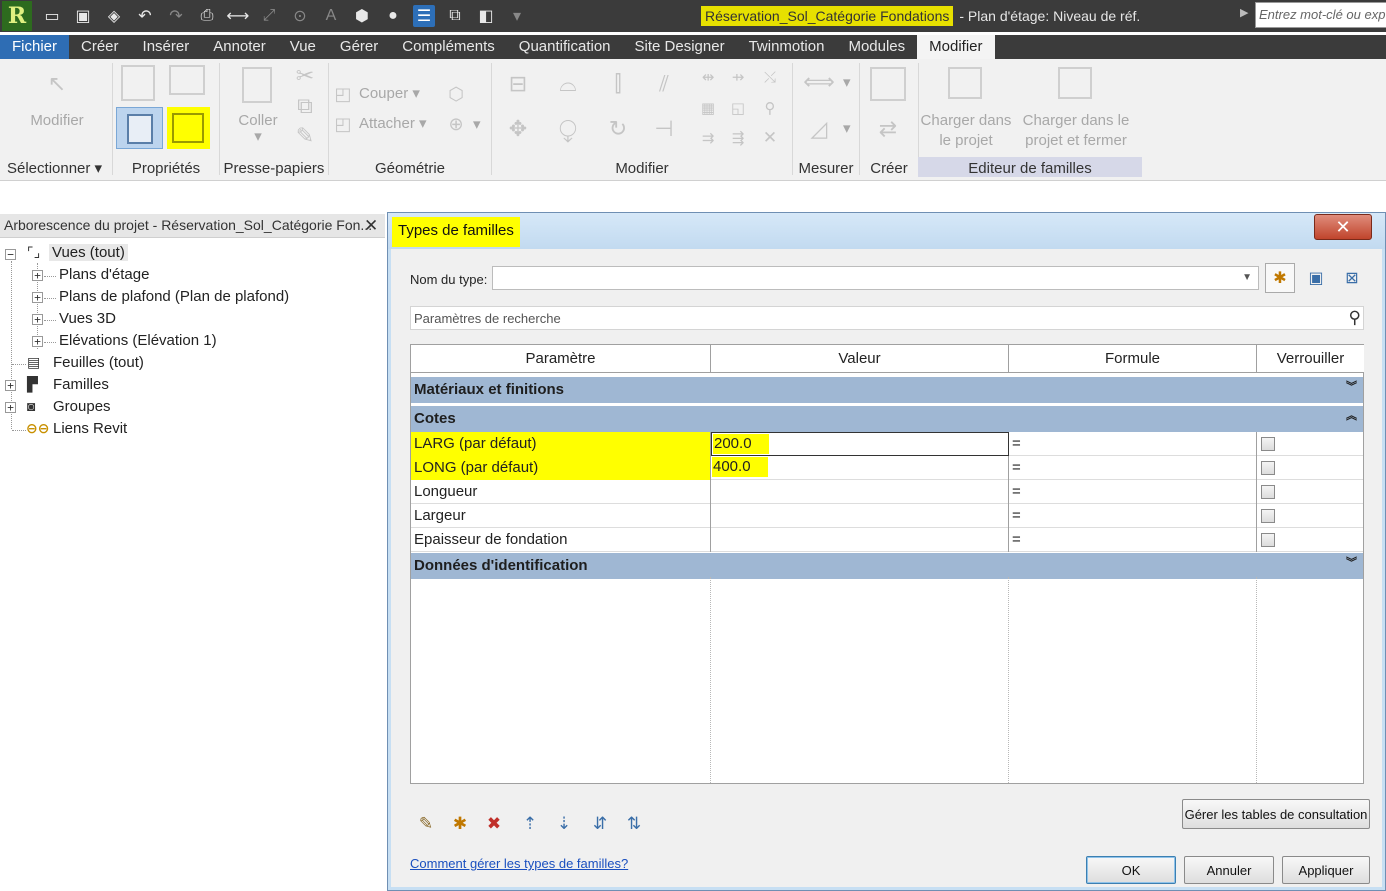 This screenshot has width=1386, height=891. What do you see at coordinates (59, 168) in the screenshot?
I see `select-panel-title: Sélectionner ▾` at bounding box center [59, 168].